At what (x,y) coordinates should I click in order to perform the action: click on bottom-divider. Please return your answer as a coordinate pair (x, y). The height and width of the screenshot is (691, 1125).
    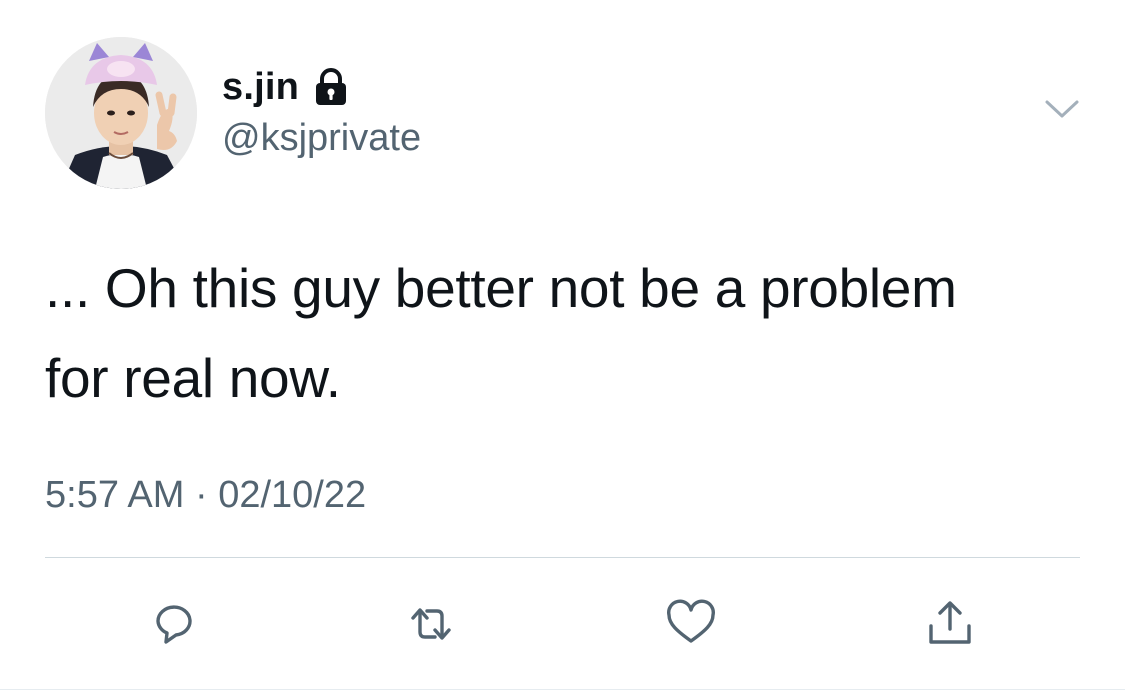
    Looking at the image, I should click on (562, 689).